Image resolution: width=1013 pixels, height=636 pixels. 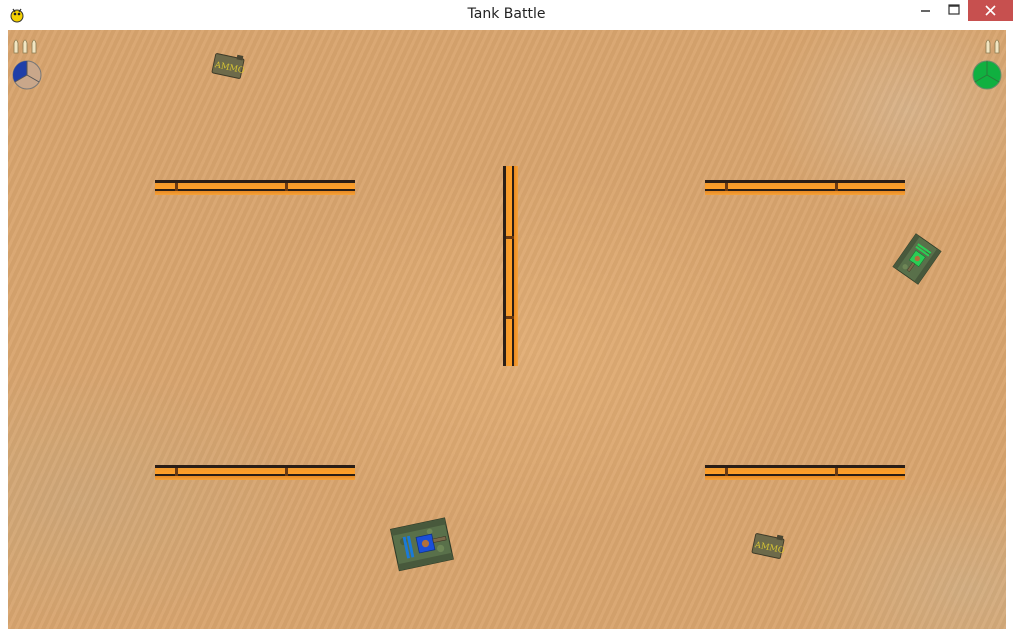 I want to click on minimize-icon, so click(x=925, y=11).